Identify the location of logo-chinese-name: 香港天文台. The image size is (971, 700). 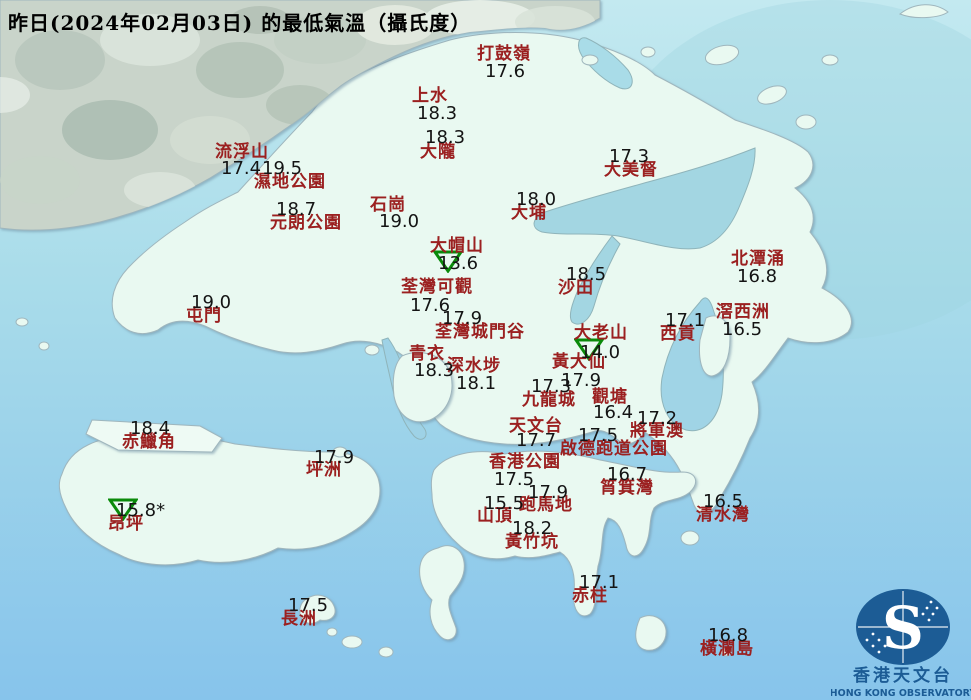
(903, 675).